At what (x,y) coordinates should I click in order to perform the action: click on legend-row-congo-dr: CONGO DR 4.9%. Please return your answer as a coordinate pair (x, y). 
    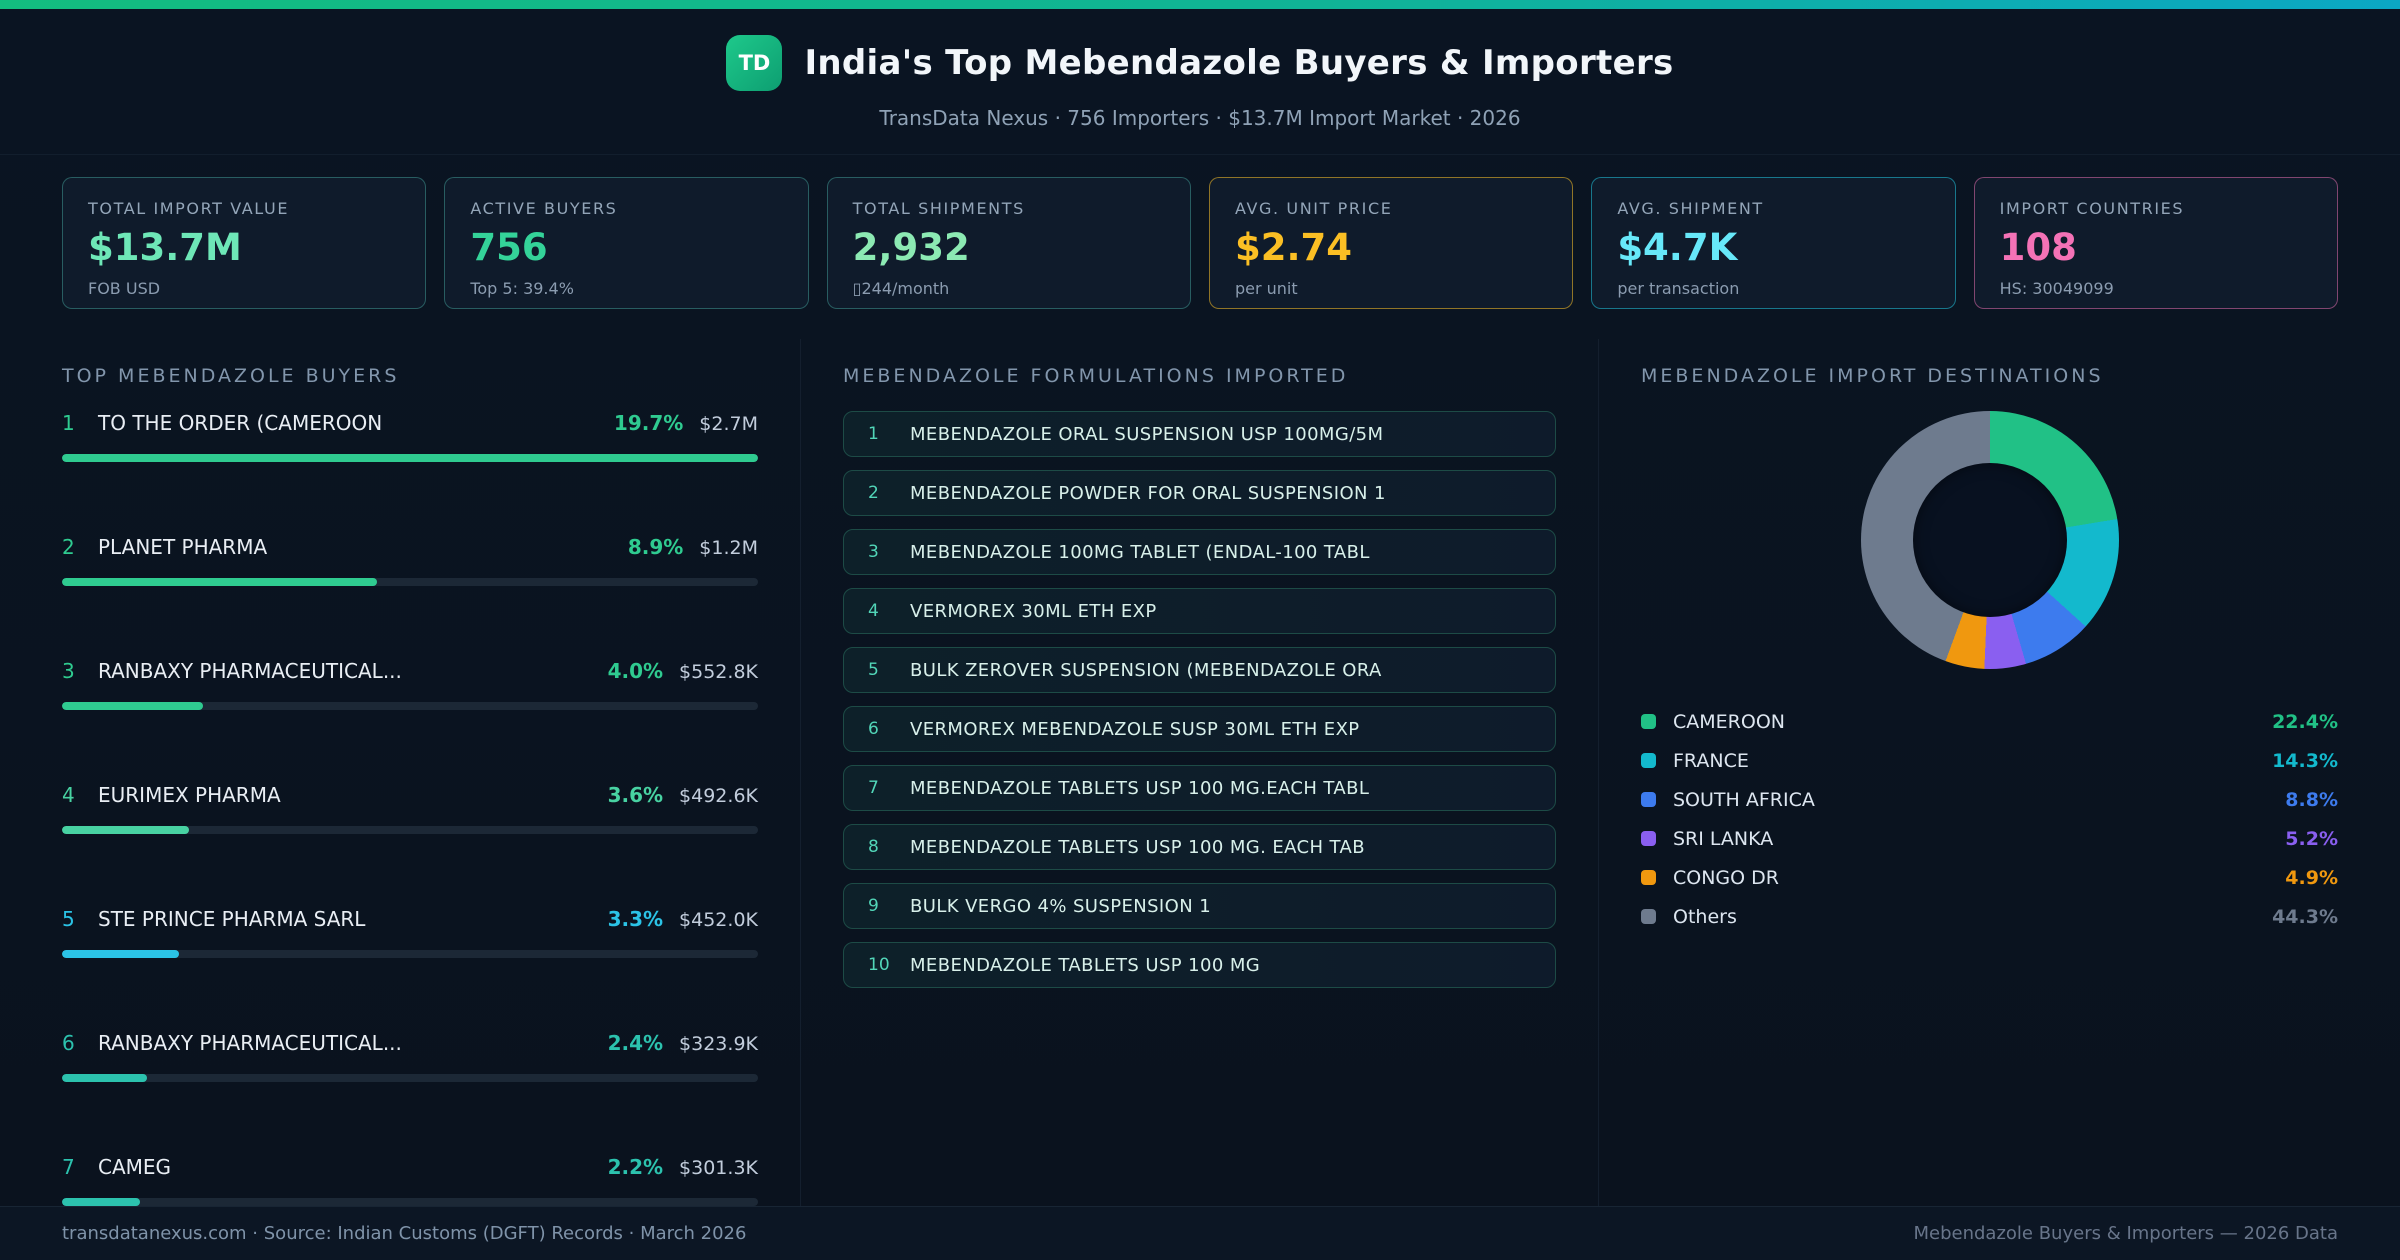
    Looking at the image, I should click on (1989, 877).